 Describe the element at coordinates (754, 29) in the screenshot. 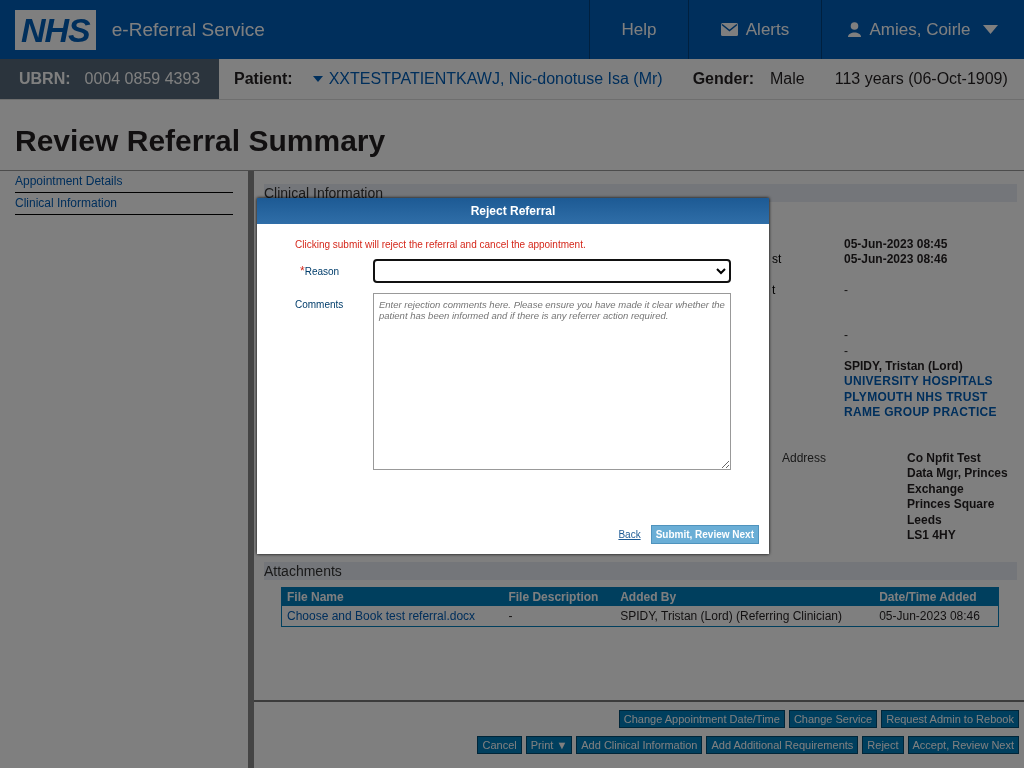

I see `alerts-link: Alerts` at that location.